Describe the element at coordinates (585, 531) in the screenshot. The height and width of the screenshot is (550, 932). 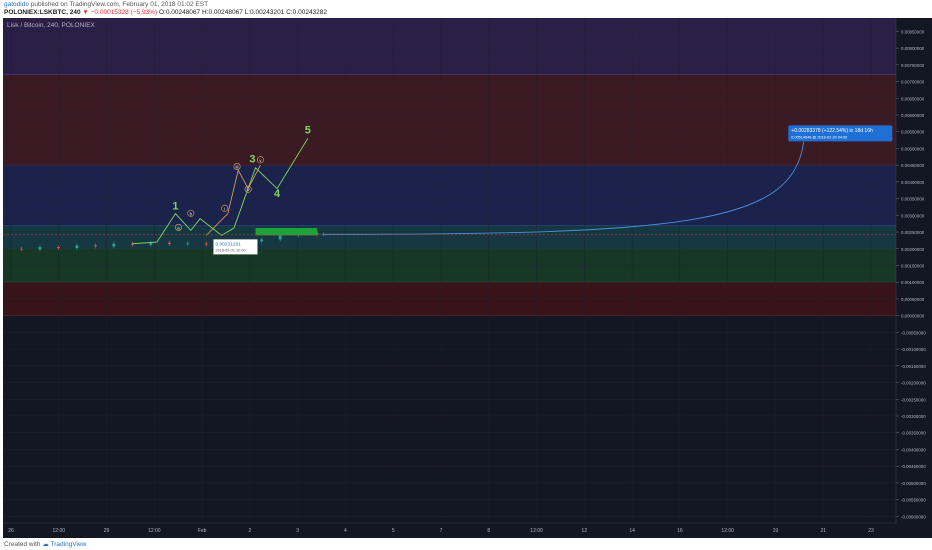
I see `x-tick-label: 12` at that location.